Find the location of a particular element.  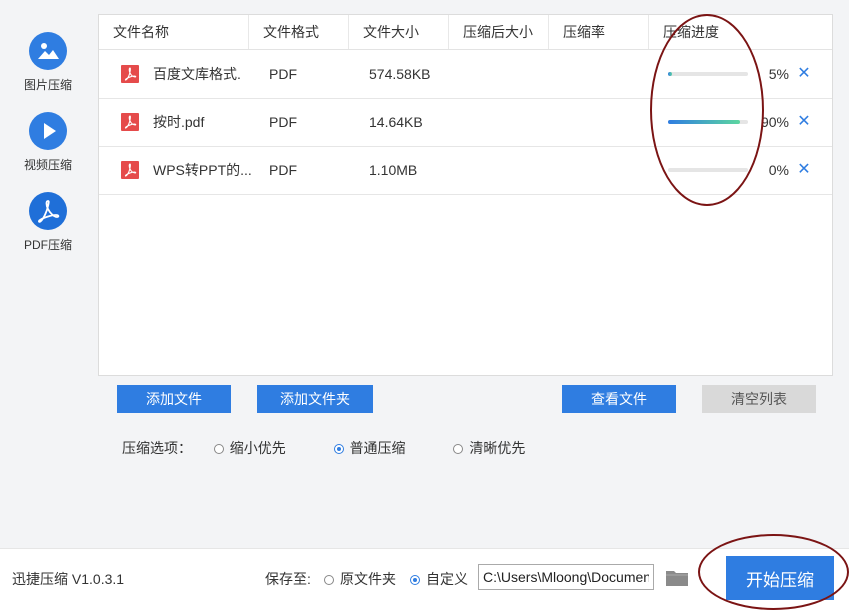

option-smaller: 缩小优先 is located at coordinates (249, 448).